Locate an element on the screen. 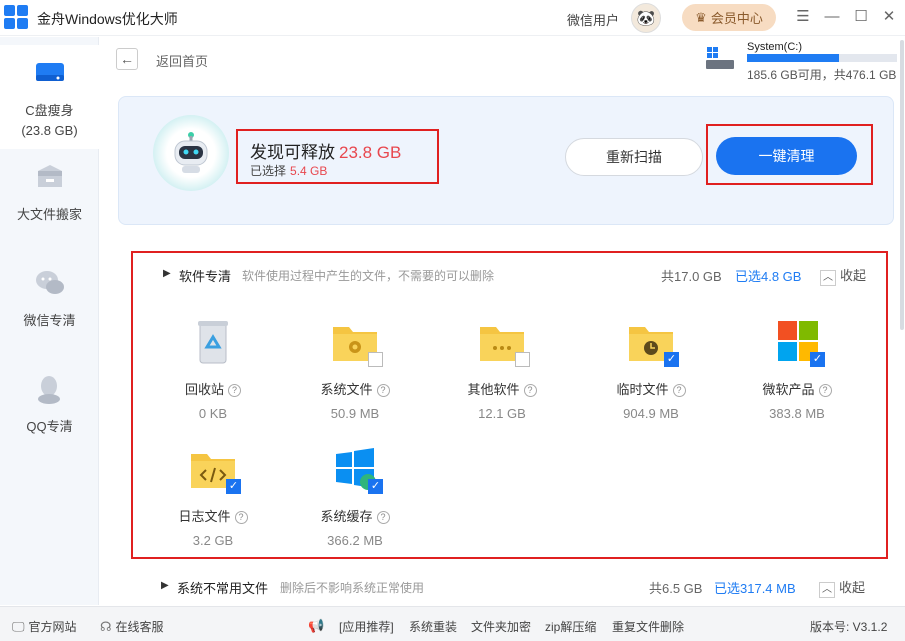  disk-usage-fill is located at coordinates (793, 58).